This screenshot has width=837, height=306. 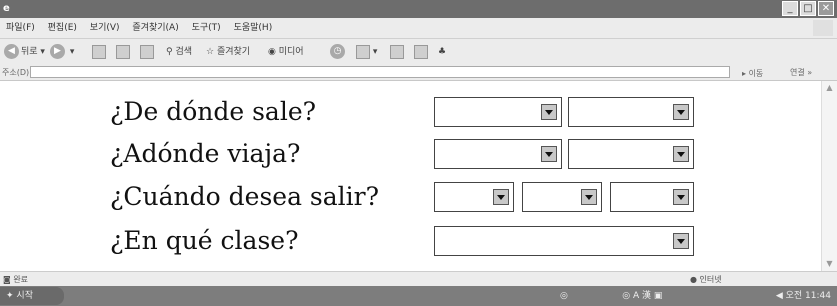 I want to click on media-button: ◉ 미디어, so click(x=286, y=52).